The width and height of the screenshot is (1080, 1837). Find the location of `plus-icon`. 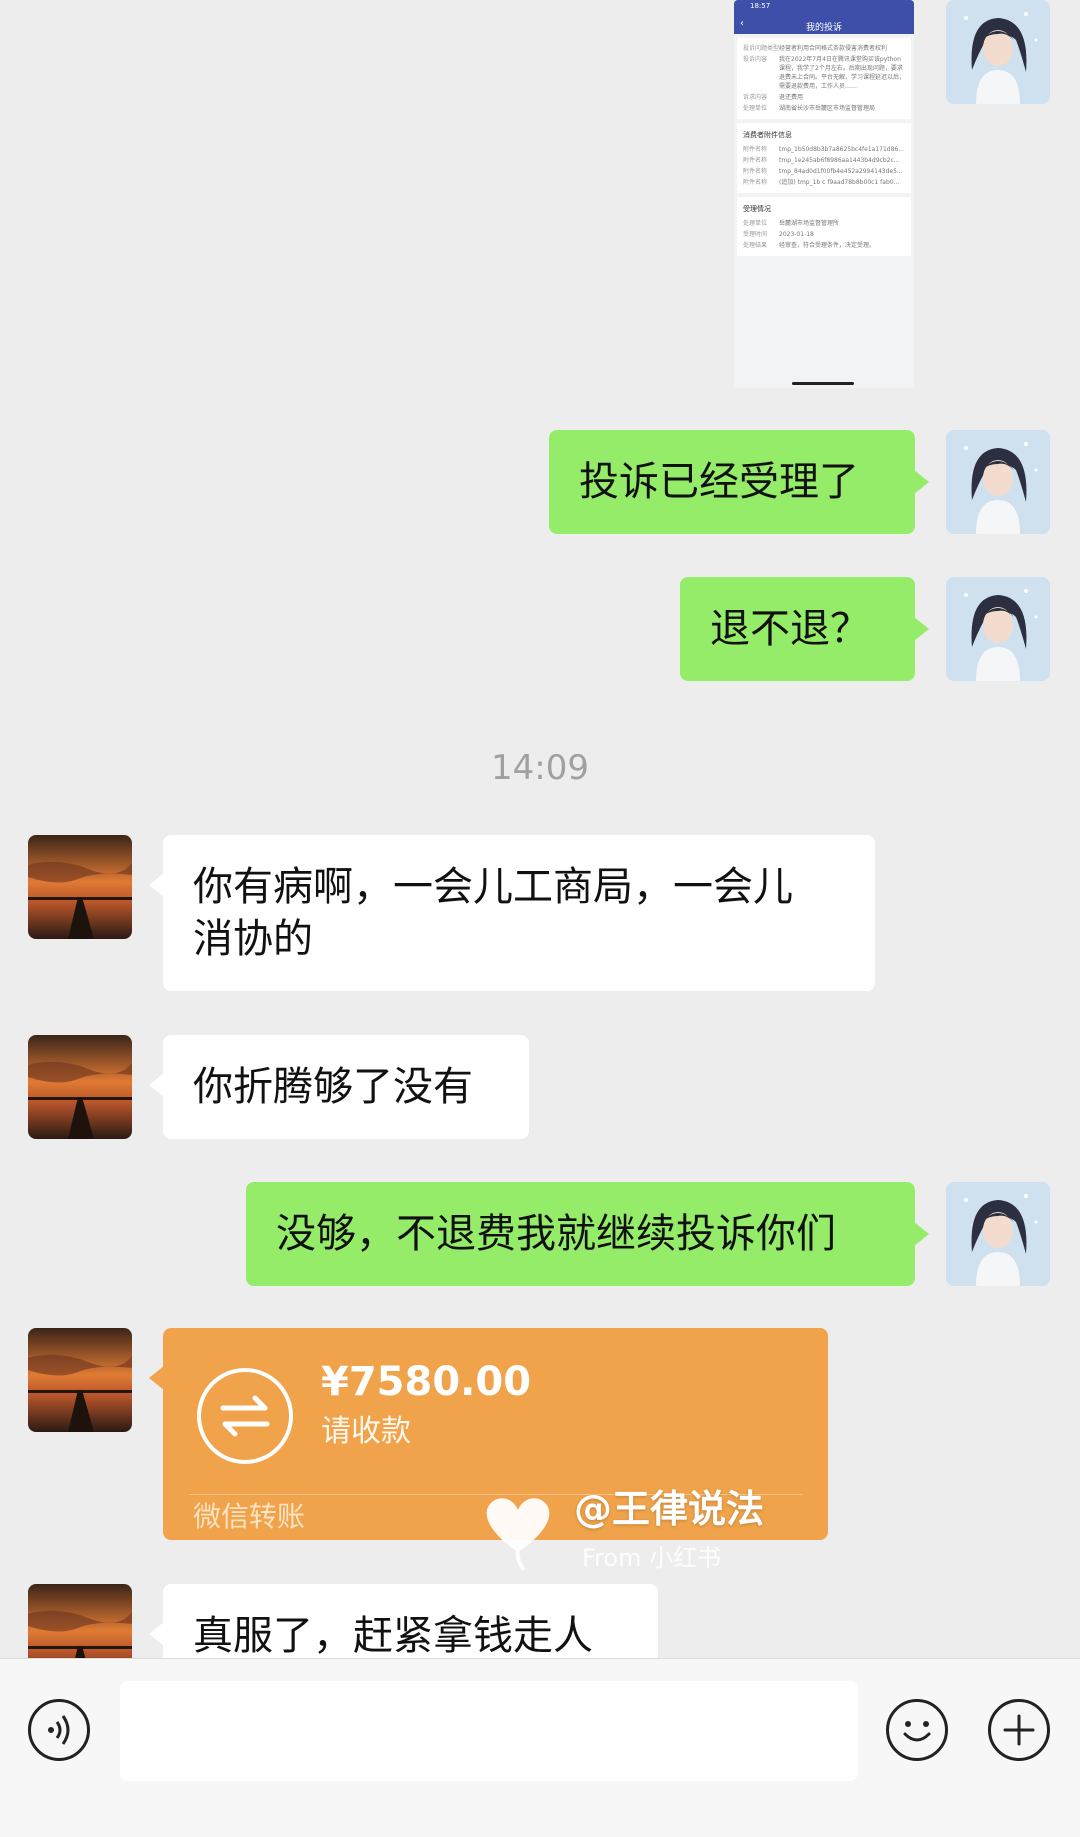

plus-icon is located at coordinates (1019, 1730).